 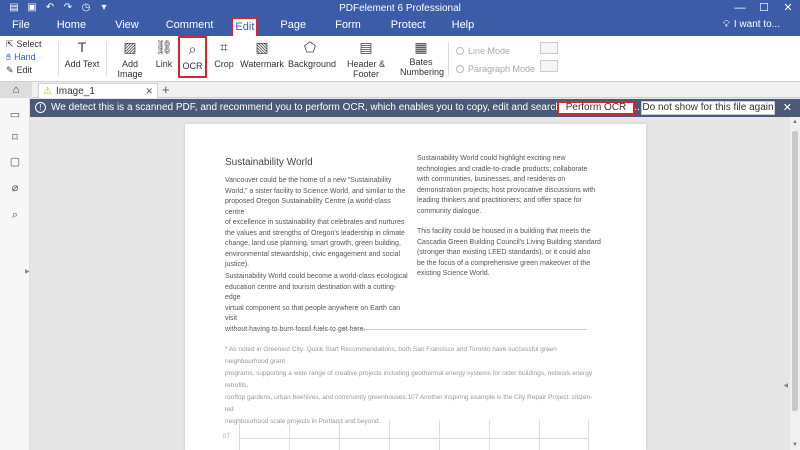 What do you see at coordinates (414, 435) in the screenshot?
I see `page-grid` at bounding box center [414, 435].